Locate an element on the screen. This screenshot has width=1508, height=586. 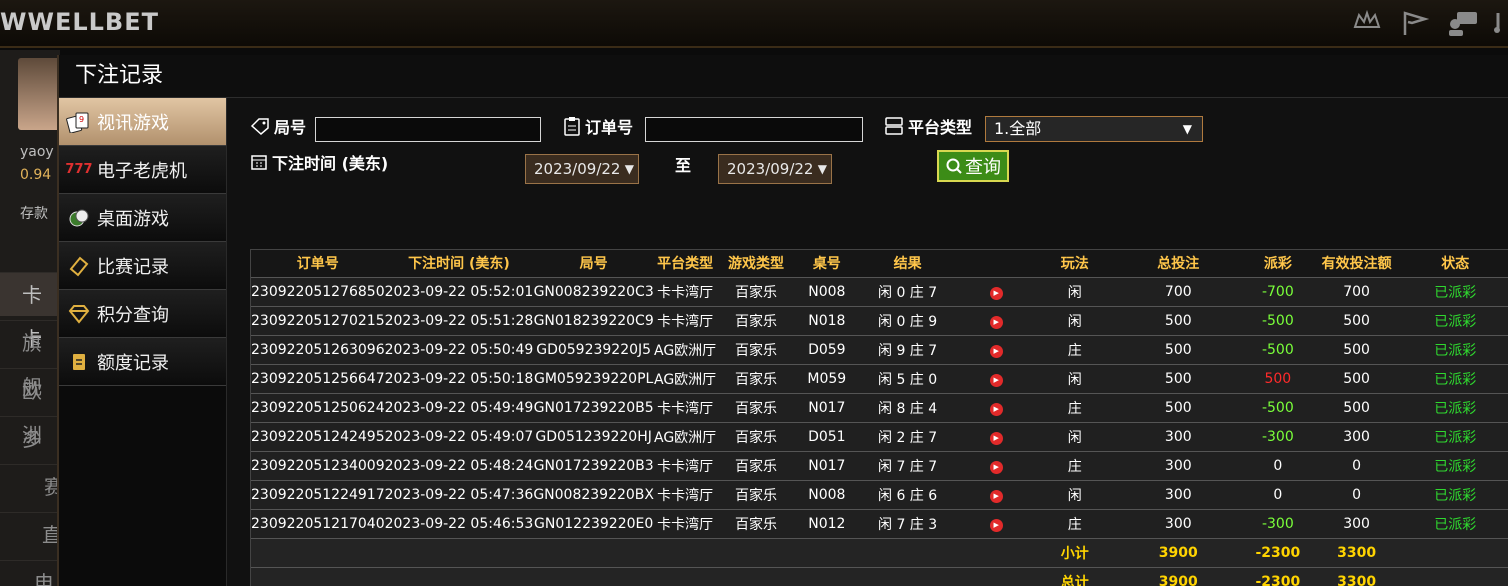
cell-order: 230922051256647 is located at coordinates (318, 379).